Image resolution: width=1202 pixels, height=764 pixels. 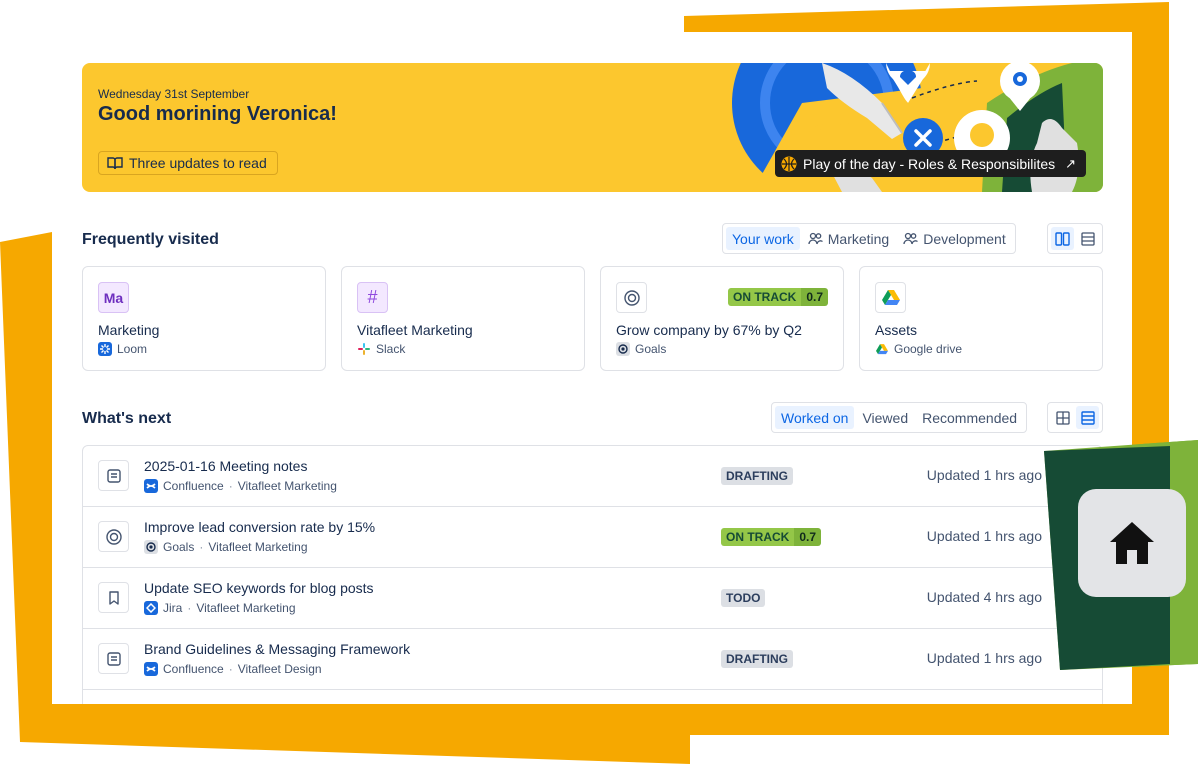 What do you see at coordinates (150, 239) in the screenshot?
I see `frequently-visited-title: Frequently visited` at bounding box center [150, 239].